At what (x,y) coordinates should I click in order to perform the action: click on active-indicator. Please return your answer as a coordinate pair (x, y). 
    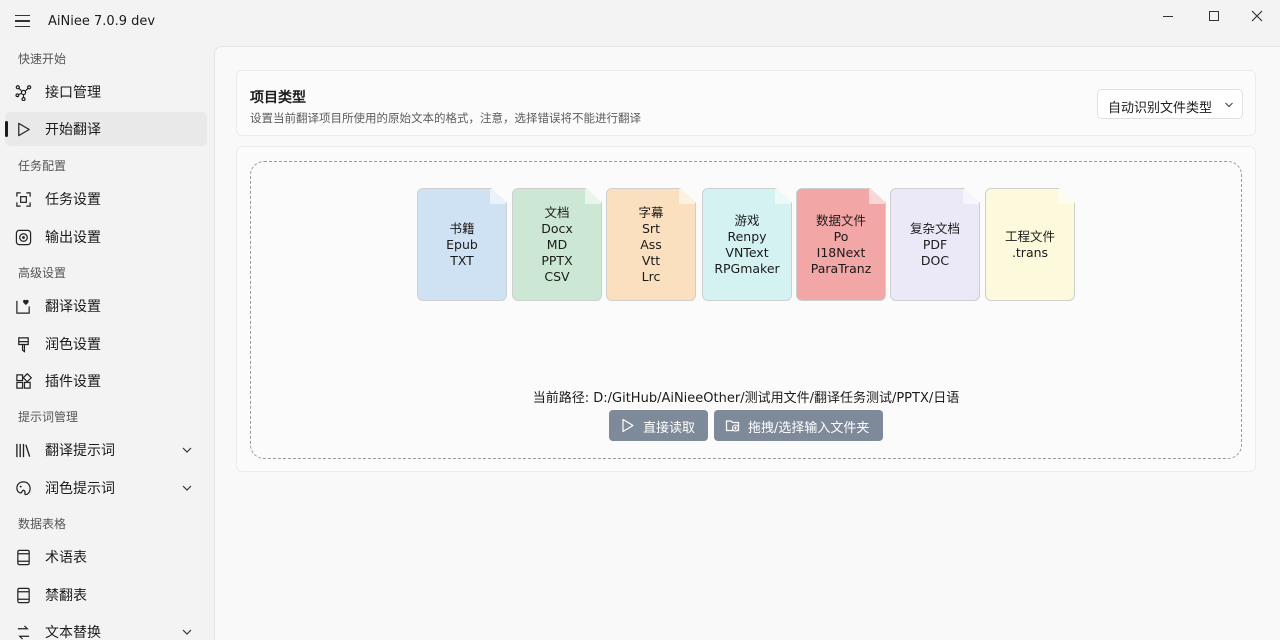
    Looking at the image, I should click on (6, 129).